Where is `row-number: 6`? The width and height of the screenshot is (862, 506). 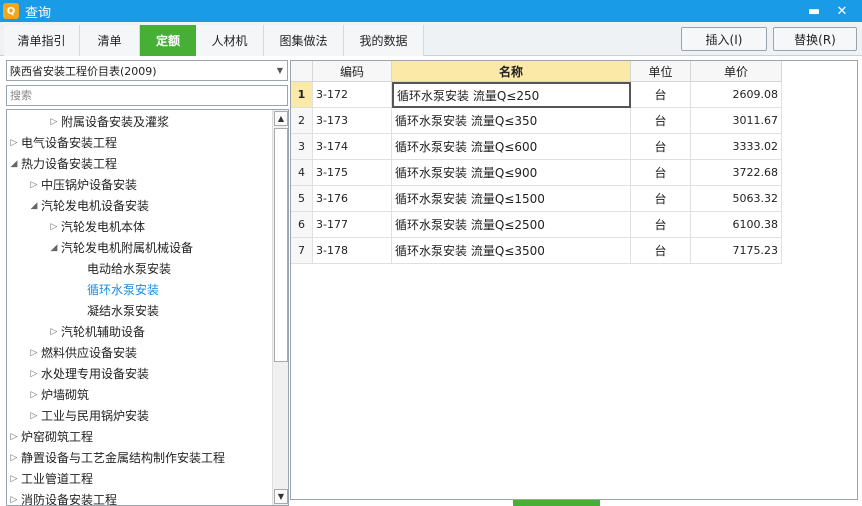
row-number: 6 is located at coordinates (302, 225).